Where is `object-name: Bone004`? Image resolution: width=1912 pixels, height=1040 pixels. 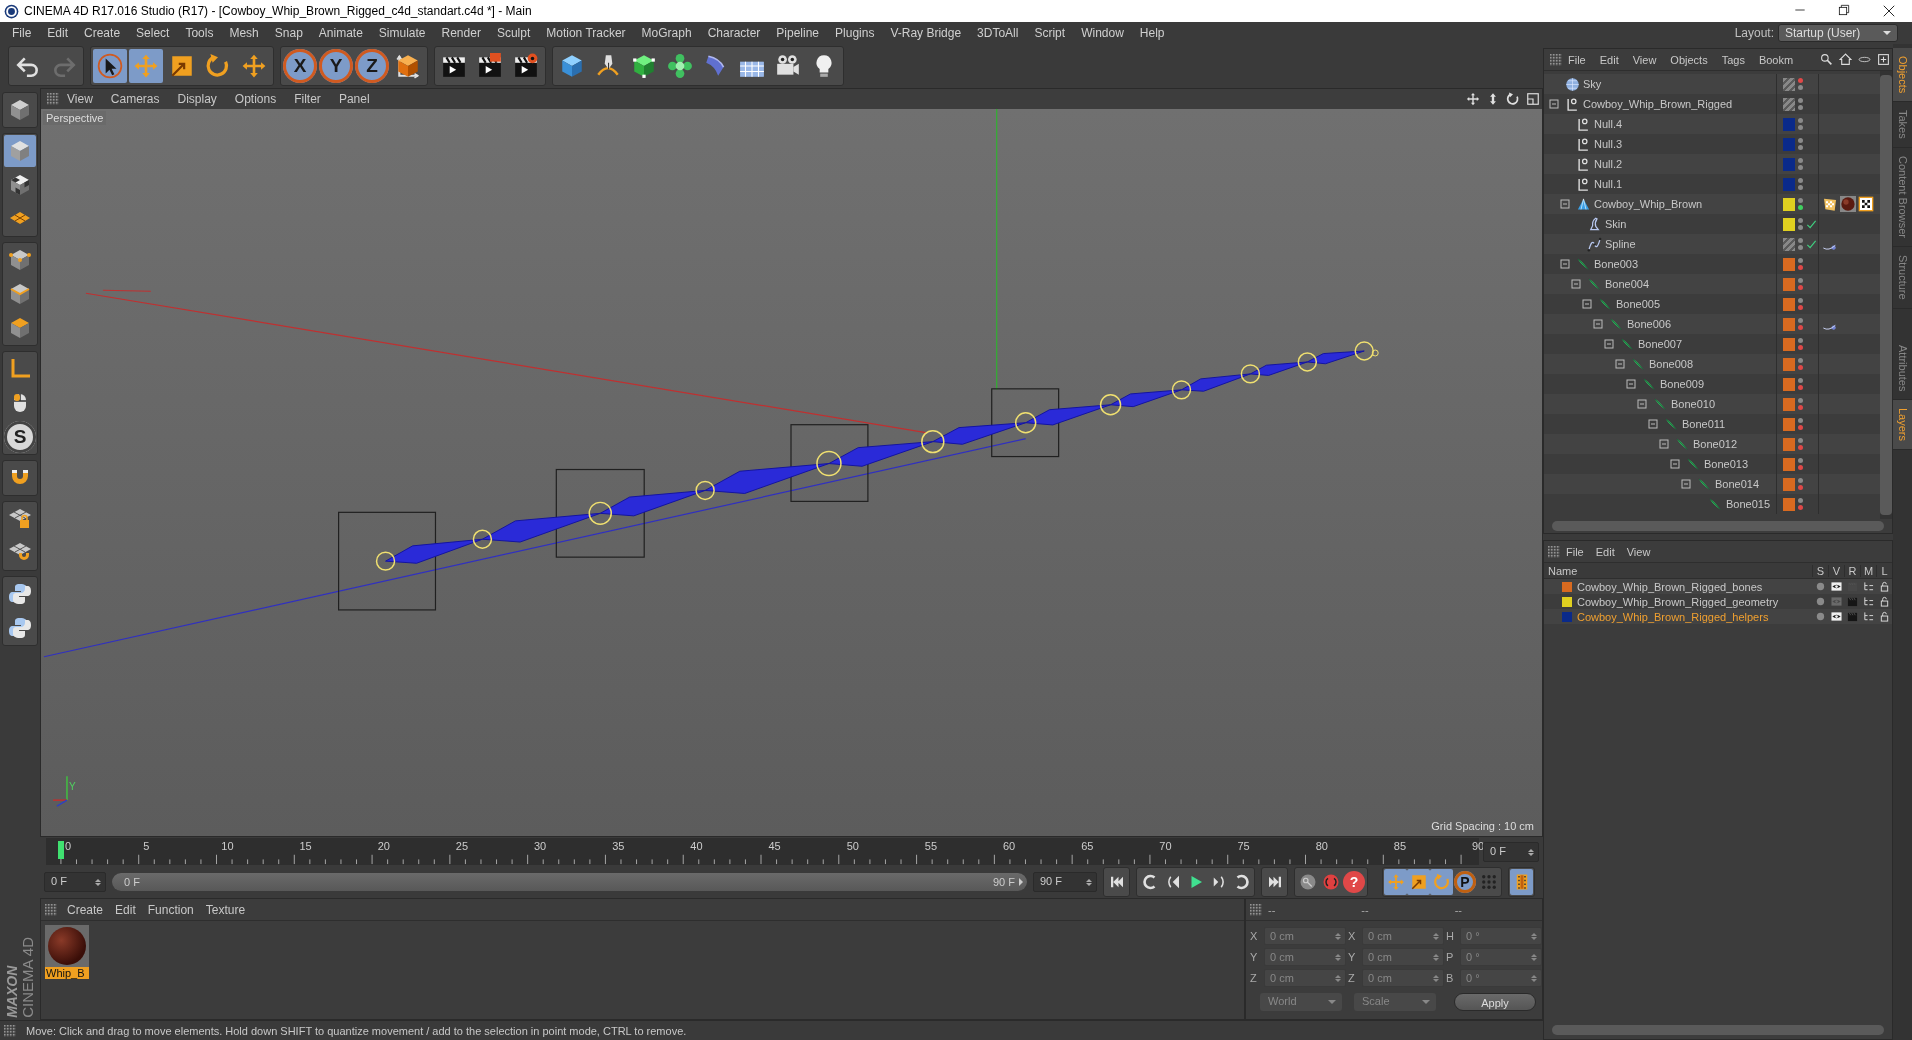 object-name: Bone004 is located at coordinates (1627, 284).